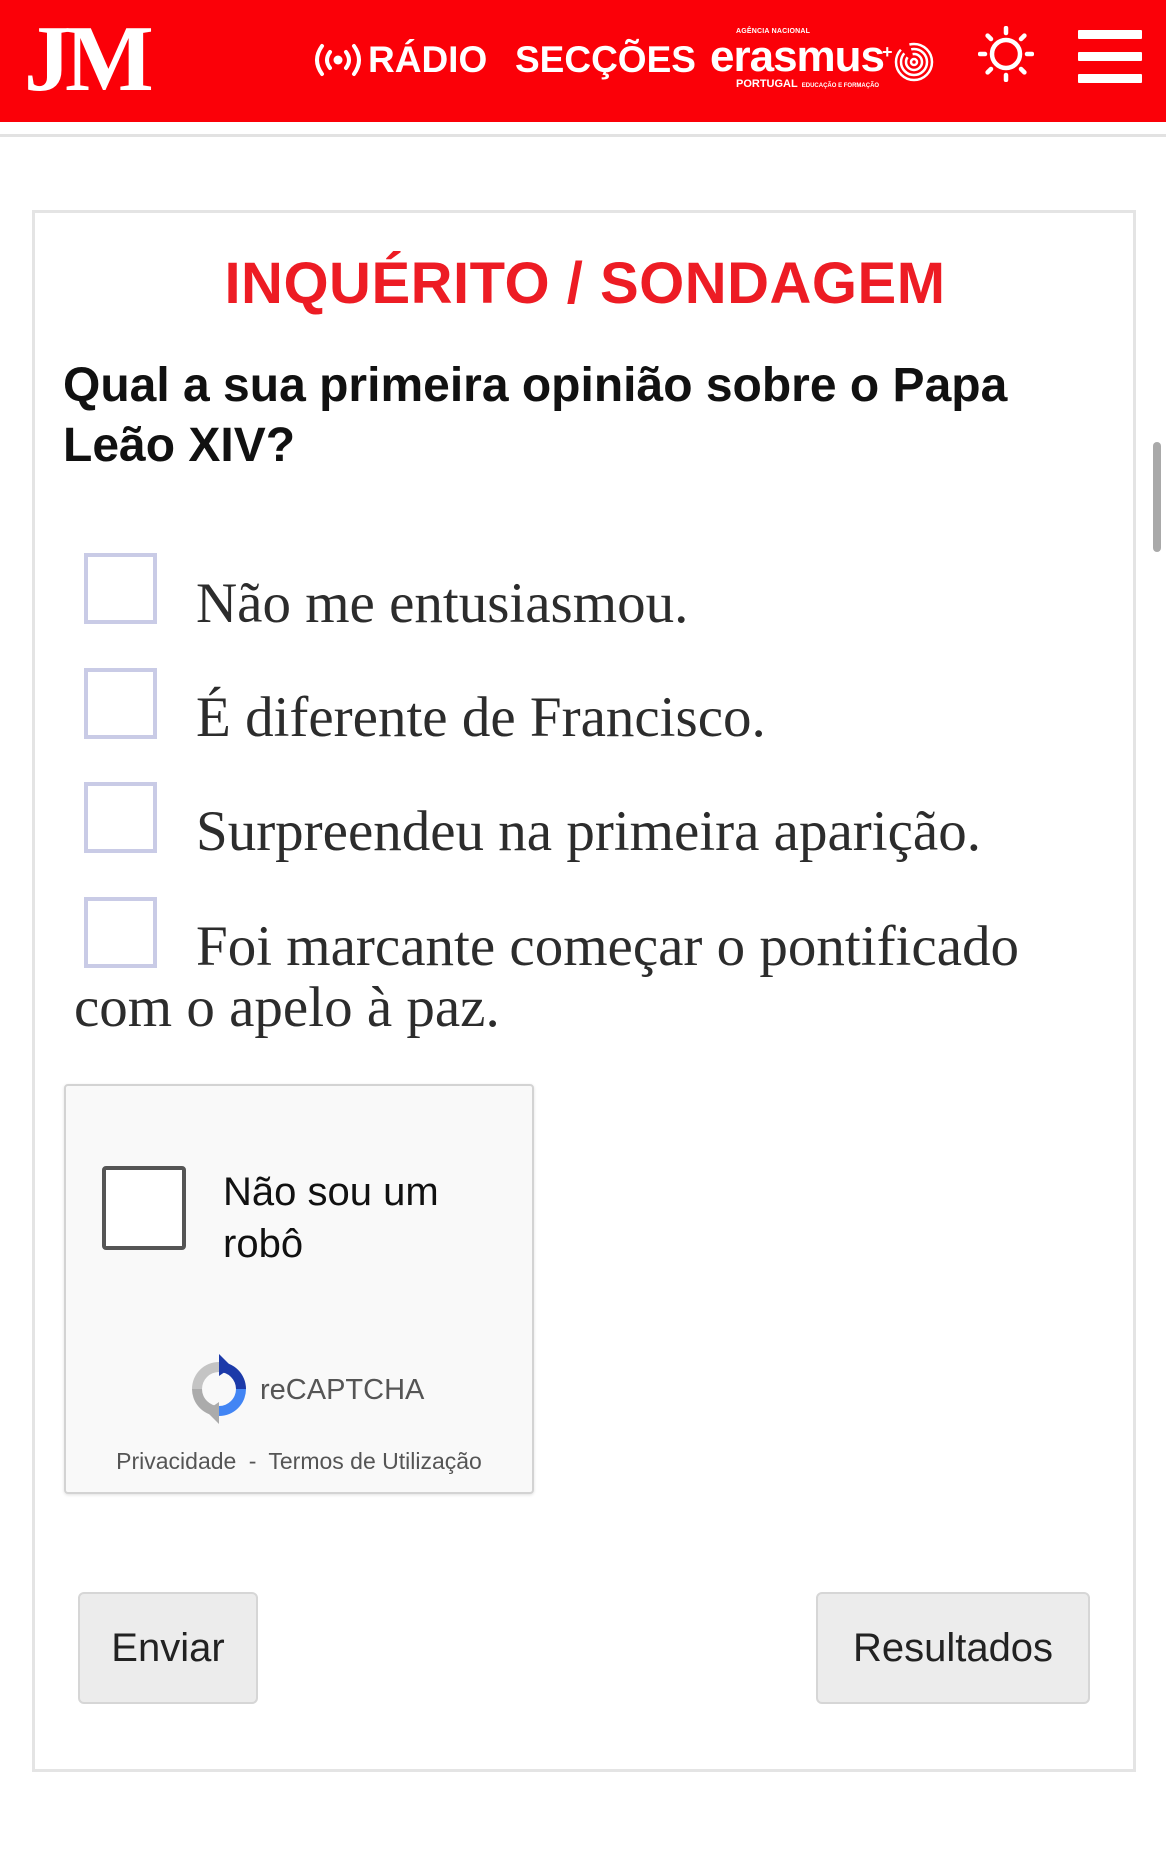 The image size is (1170, 1852). What do you see at coordinates (607, 946) in the screenshot?
I see `option-label-4: Foi marcante começar o pontificado` at bounding box center [607, 946].